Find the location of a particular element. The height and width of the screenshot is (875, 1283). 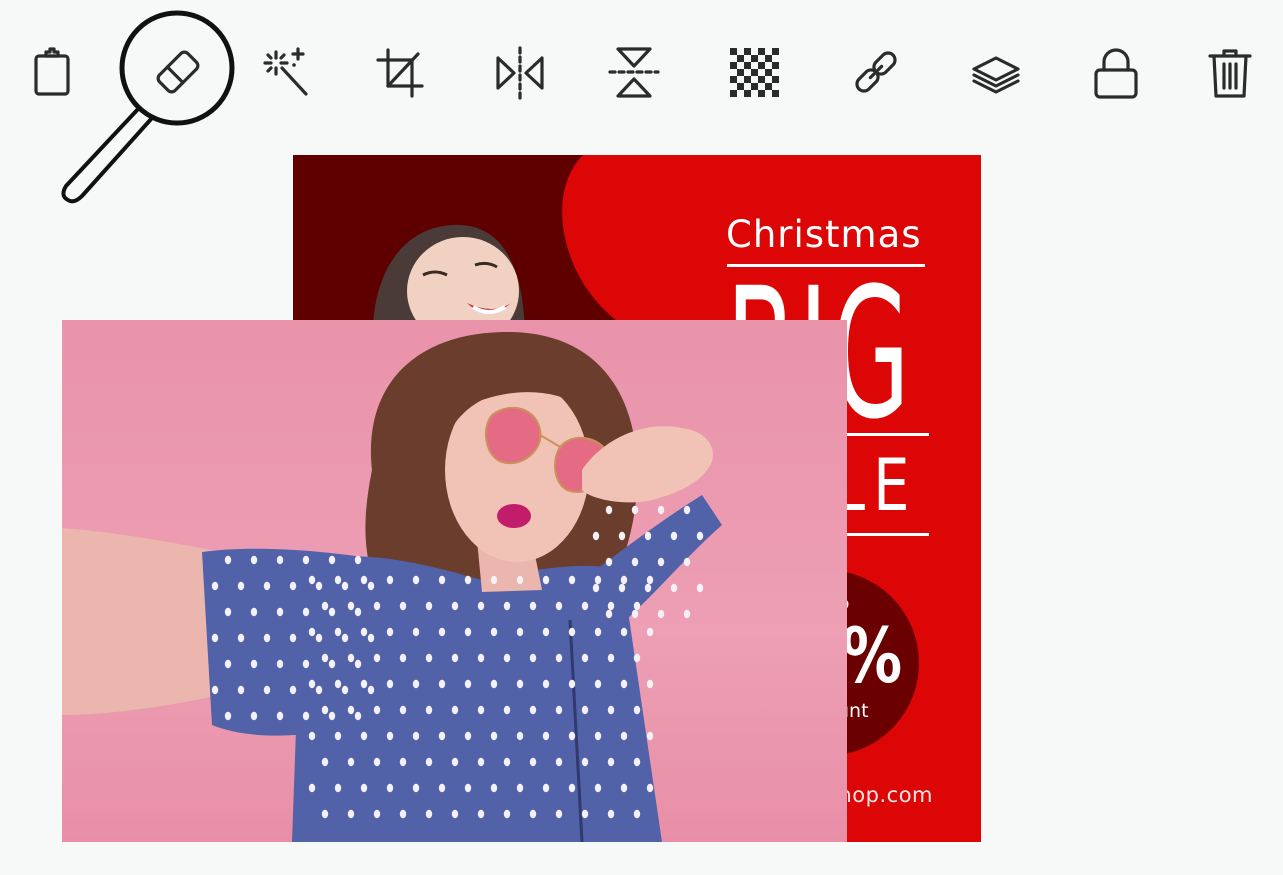

flip-vertical-button is located at coordinates (634, 72).